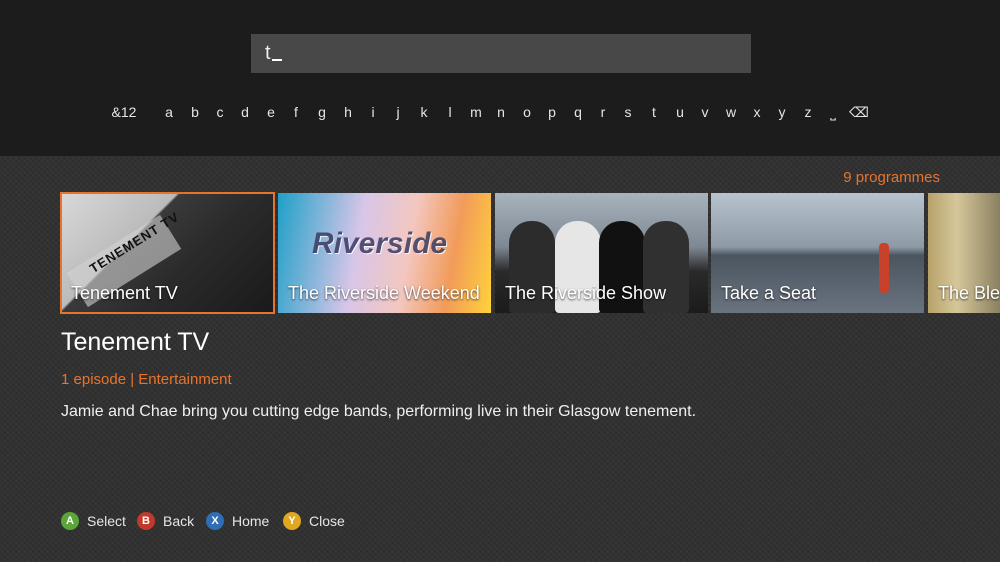 The height and width of the screenshot is (562, 1000). What do you see at coordinates (628, 112) in the screenshot?
I see `key-s: s` at bounding box center [628, 112].